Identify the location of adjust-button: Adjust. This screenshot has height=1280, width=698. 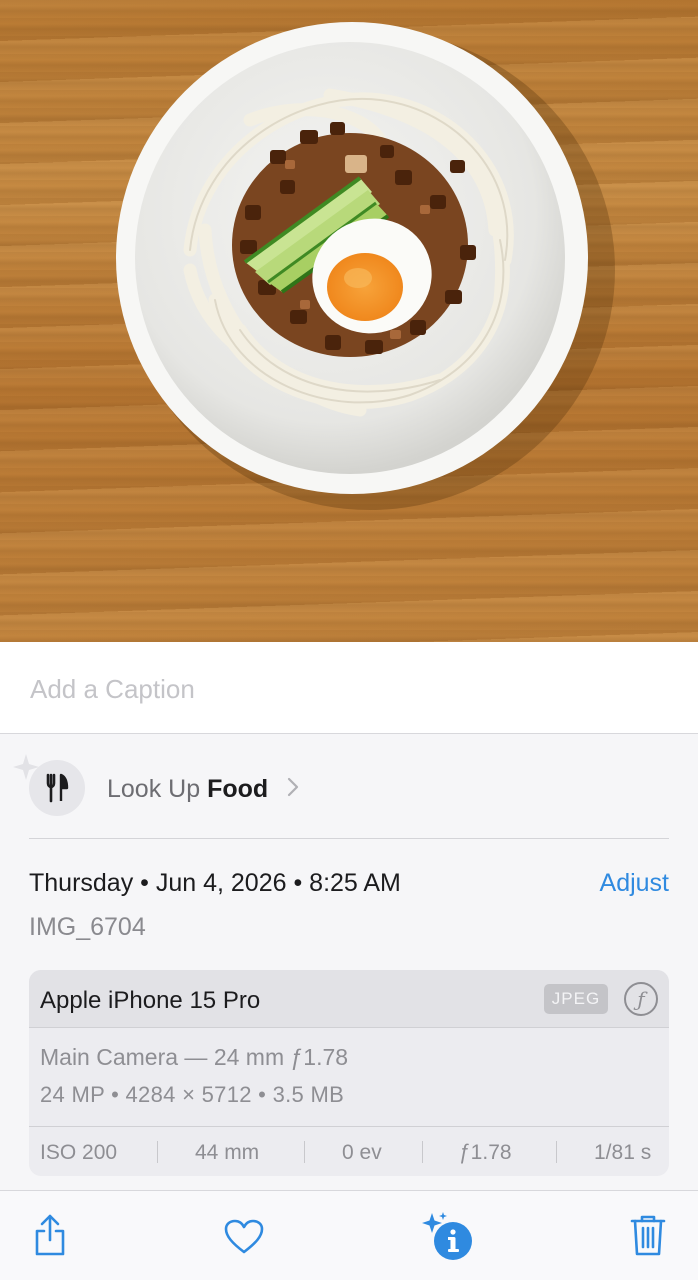
(634, 883).